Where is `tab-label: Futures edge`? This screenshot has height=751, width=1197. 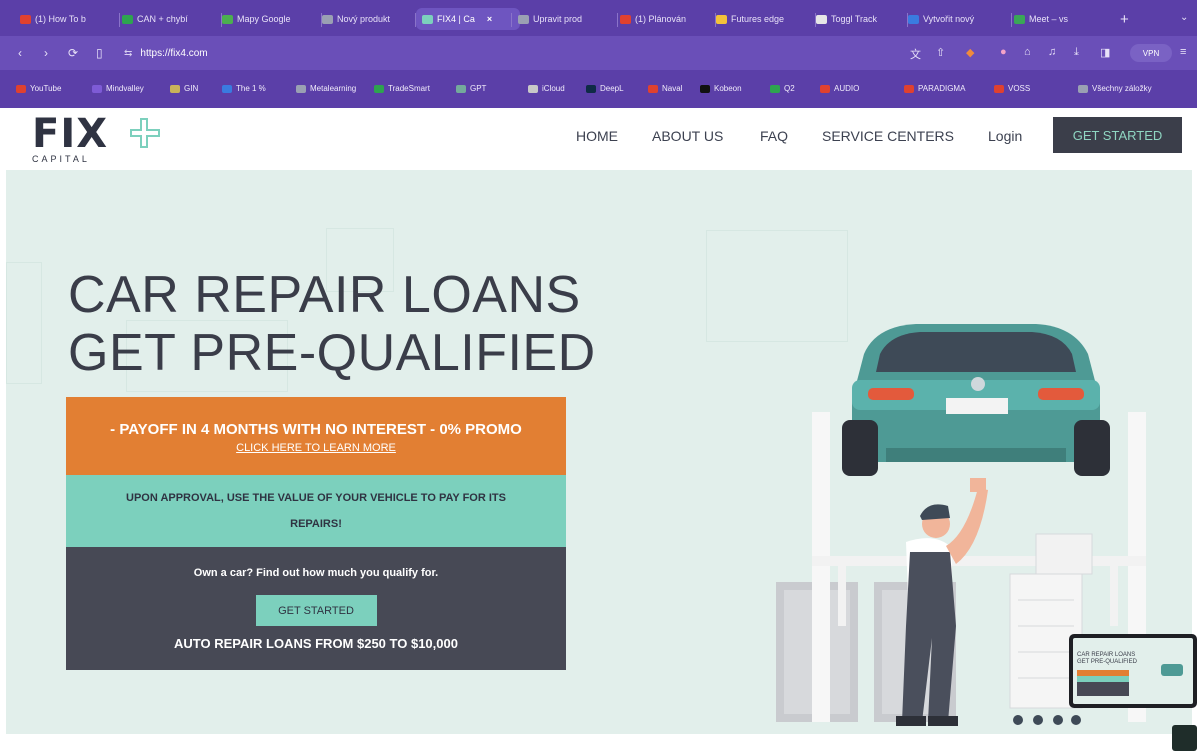 tab-label: Futures edge is located at coordinates (758, 19).